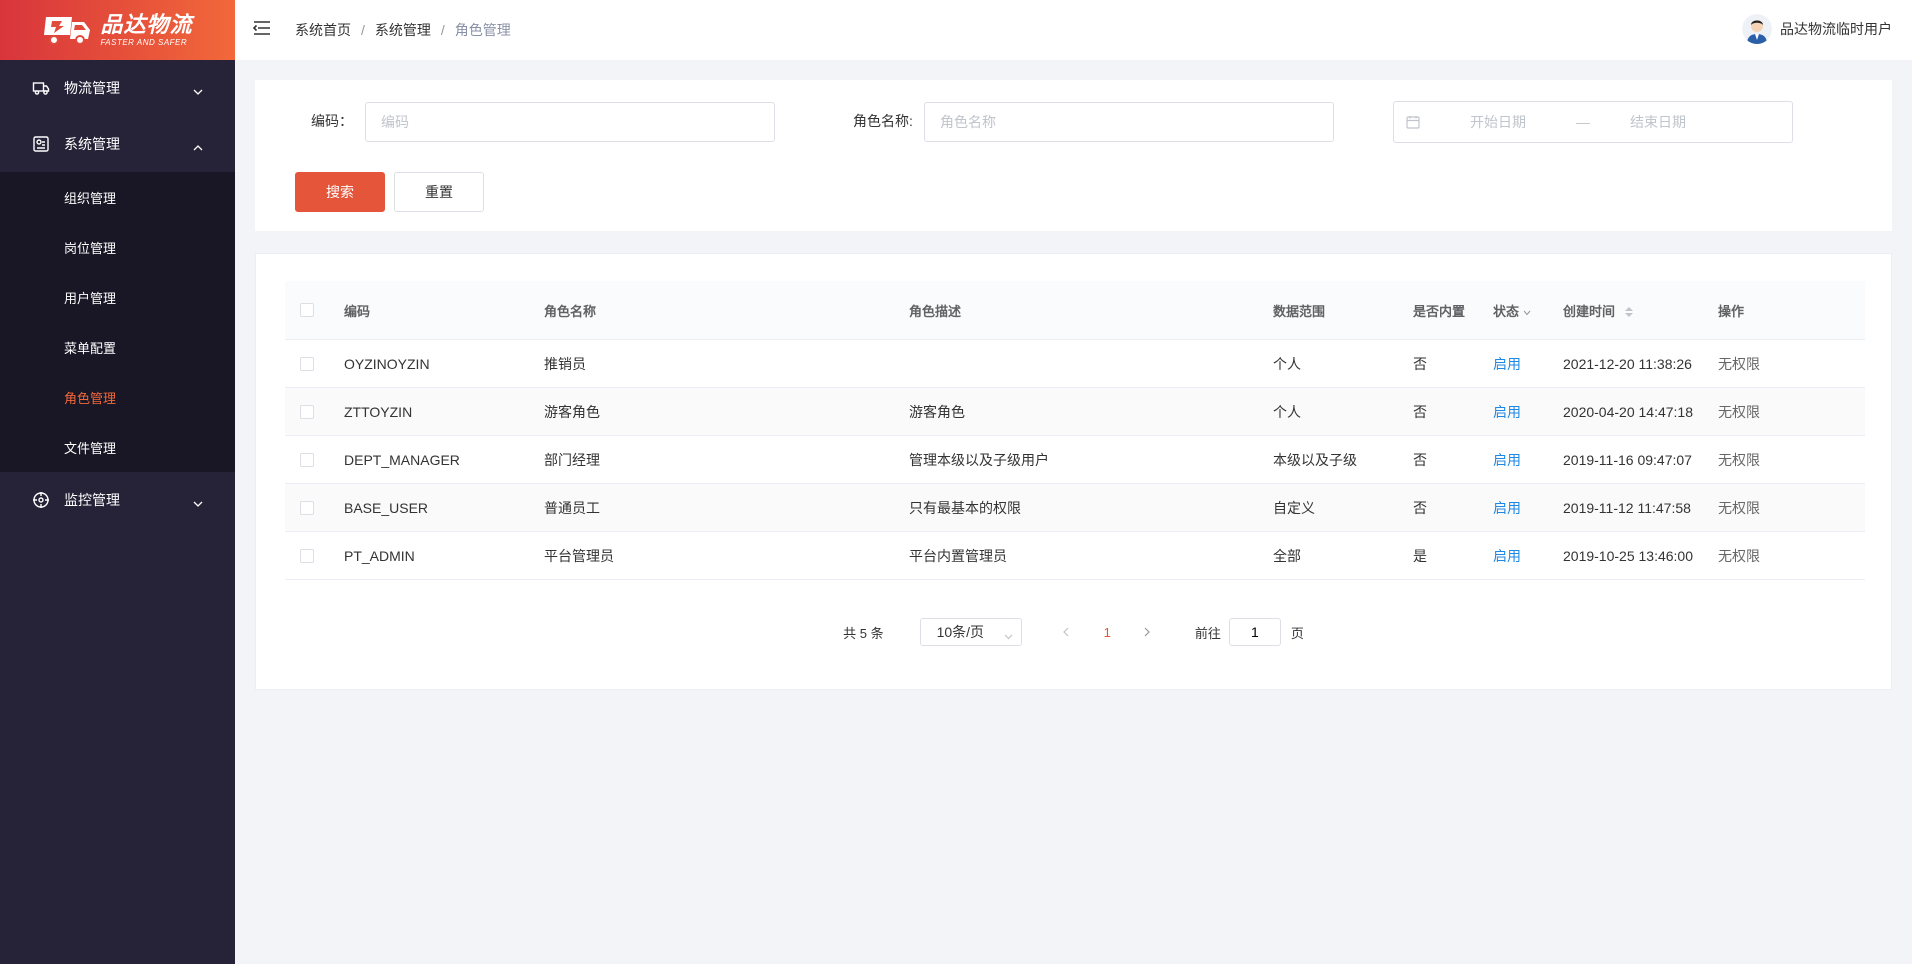  What do you see at coordinates (387, 363) in the screenshot?
I see `cell-code: OYZINOYZIN` at bounding box center [387, 363].